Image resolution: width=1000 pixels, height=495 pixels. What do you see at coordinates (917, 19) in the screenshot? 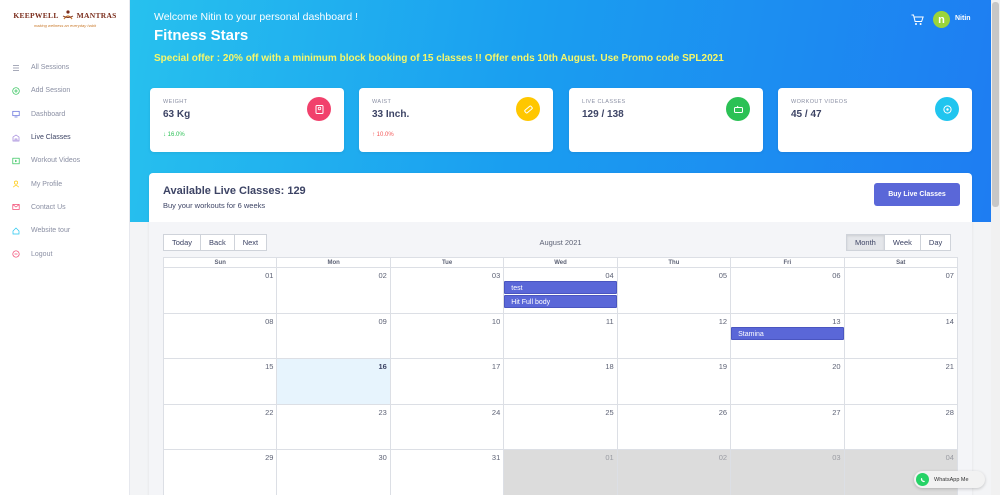
I see `cart-icon` at bounding box center [917, 19].